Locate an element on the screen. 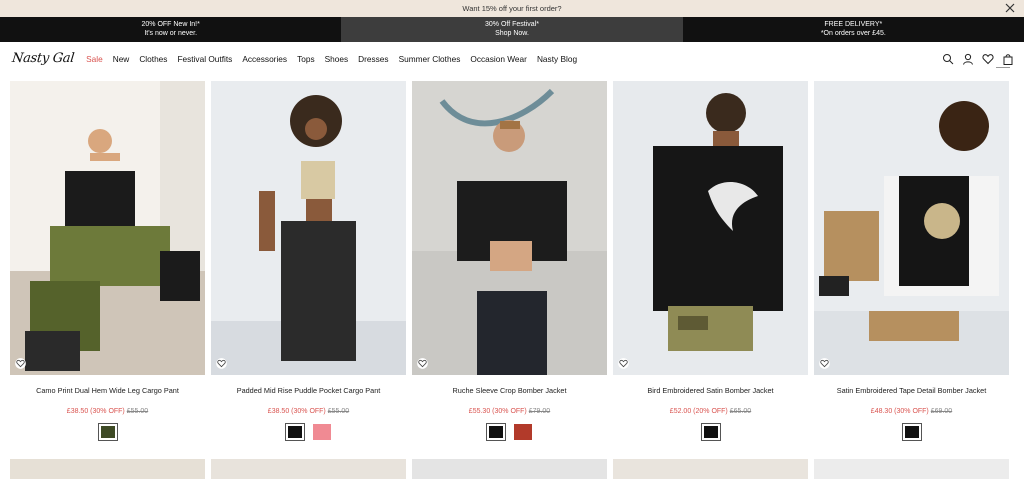 Image resolution: width=1024 pixels, height=482 pixels. promo-festival: 30% Off Festival* Shop Now. is located at coordinates (512, 29).